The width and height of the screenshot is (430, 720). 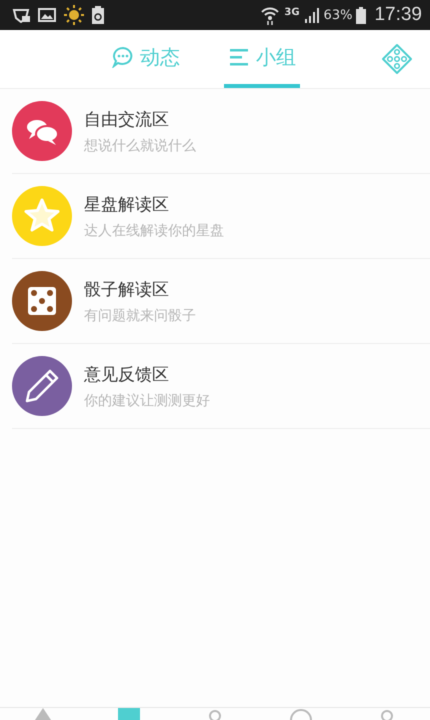 What do you see at coordinates (129, 714) in the screenshot?
I see `square-icon` at bounding box center [129, 714].